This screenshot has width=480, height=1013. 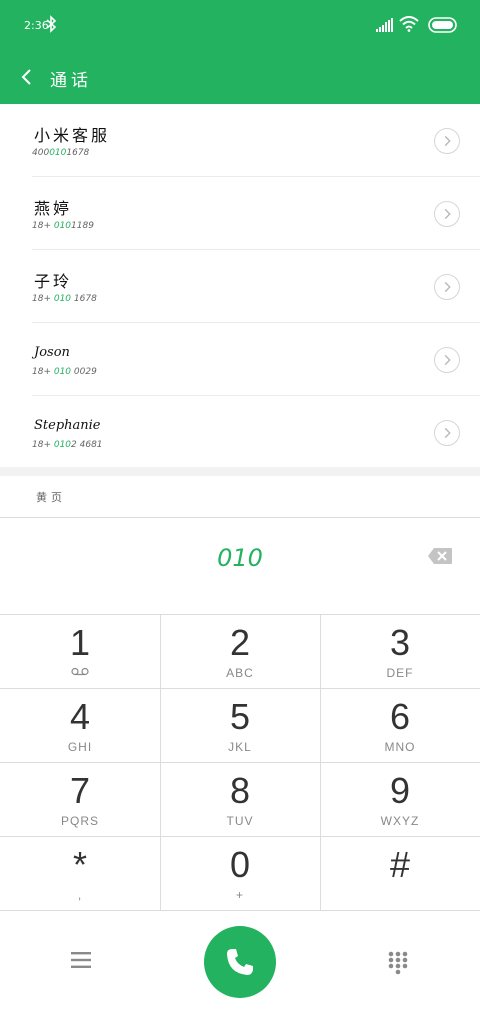 What do you see at coordinates (64, 372) in the screenshot?
I see `contact-number: 18+ 010 0029` at bounding box center [64, 372].